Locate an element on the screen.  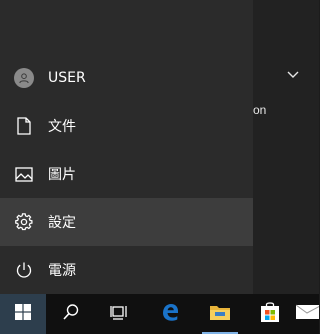
user-avatar-icon is located at coordinates (24, 78).